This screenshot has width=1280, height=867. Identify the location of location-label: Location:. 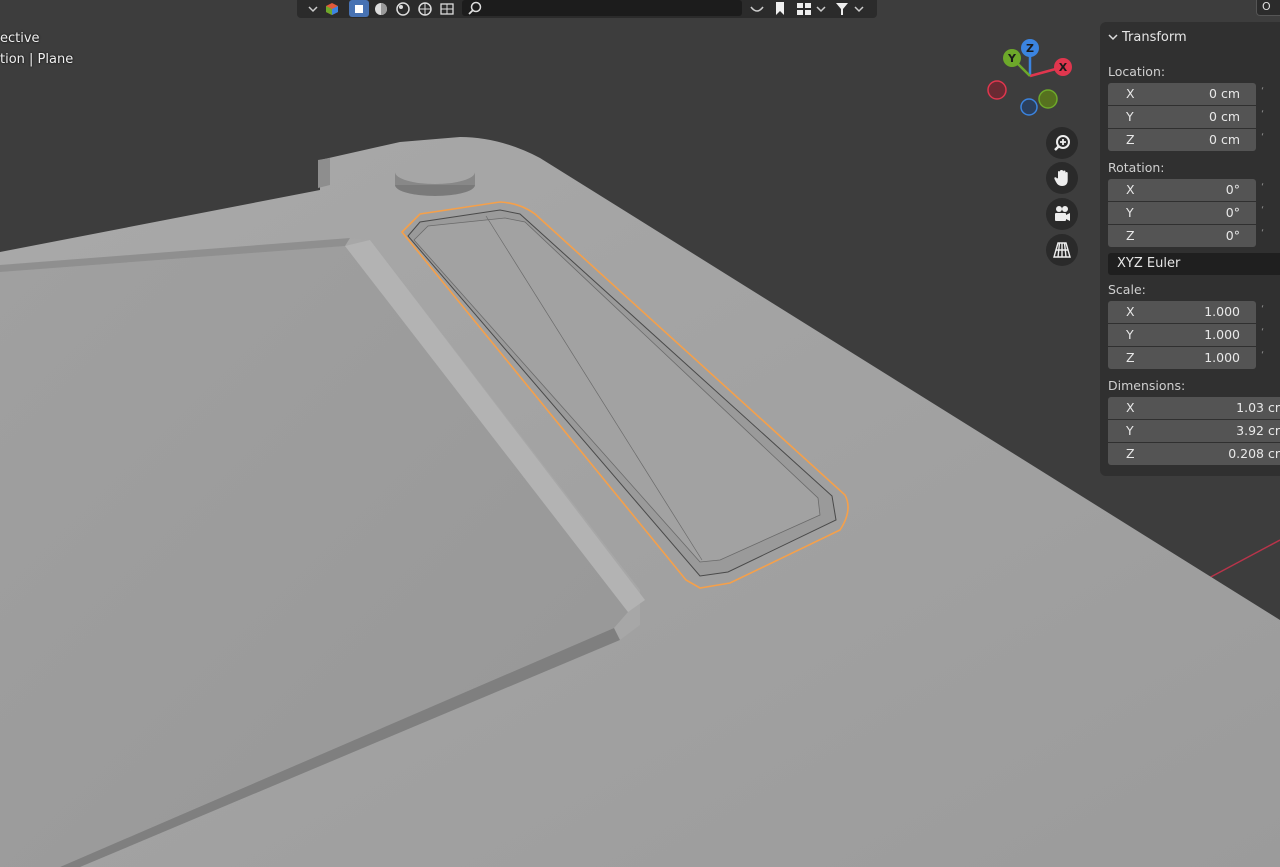
(1137, 71).